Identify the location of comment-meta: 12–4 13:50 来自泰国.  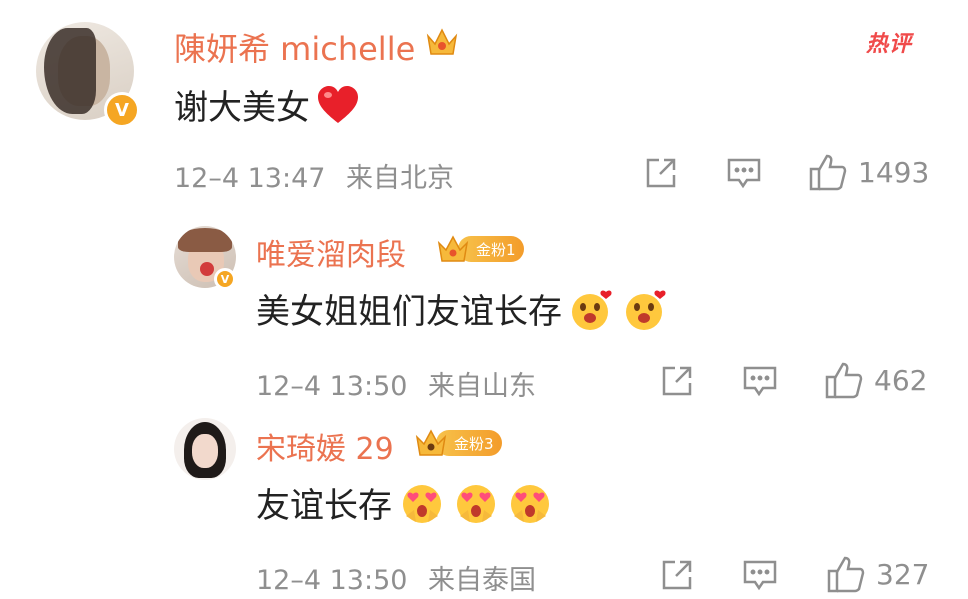
(396, 577).